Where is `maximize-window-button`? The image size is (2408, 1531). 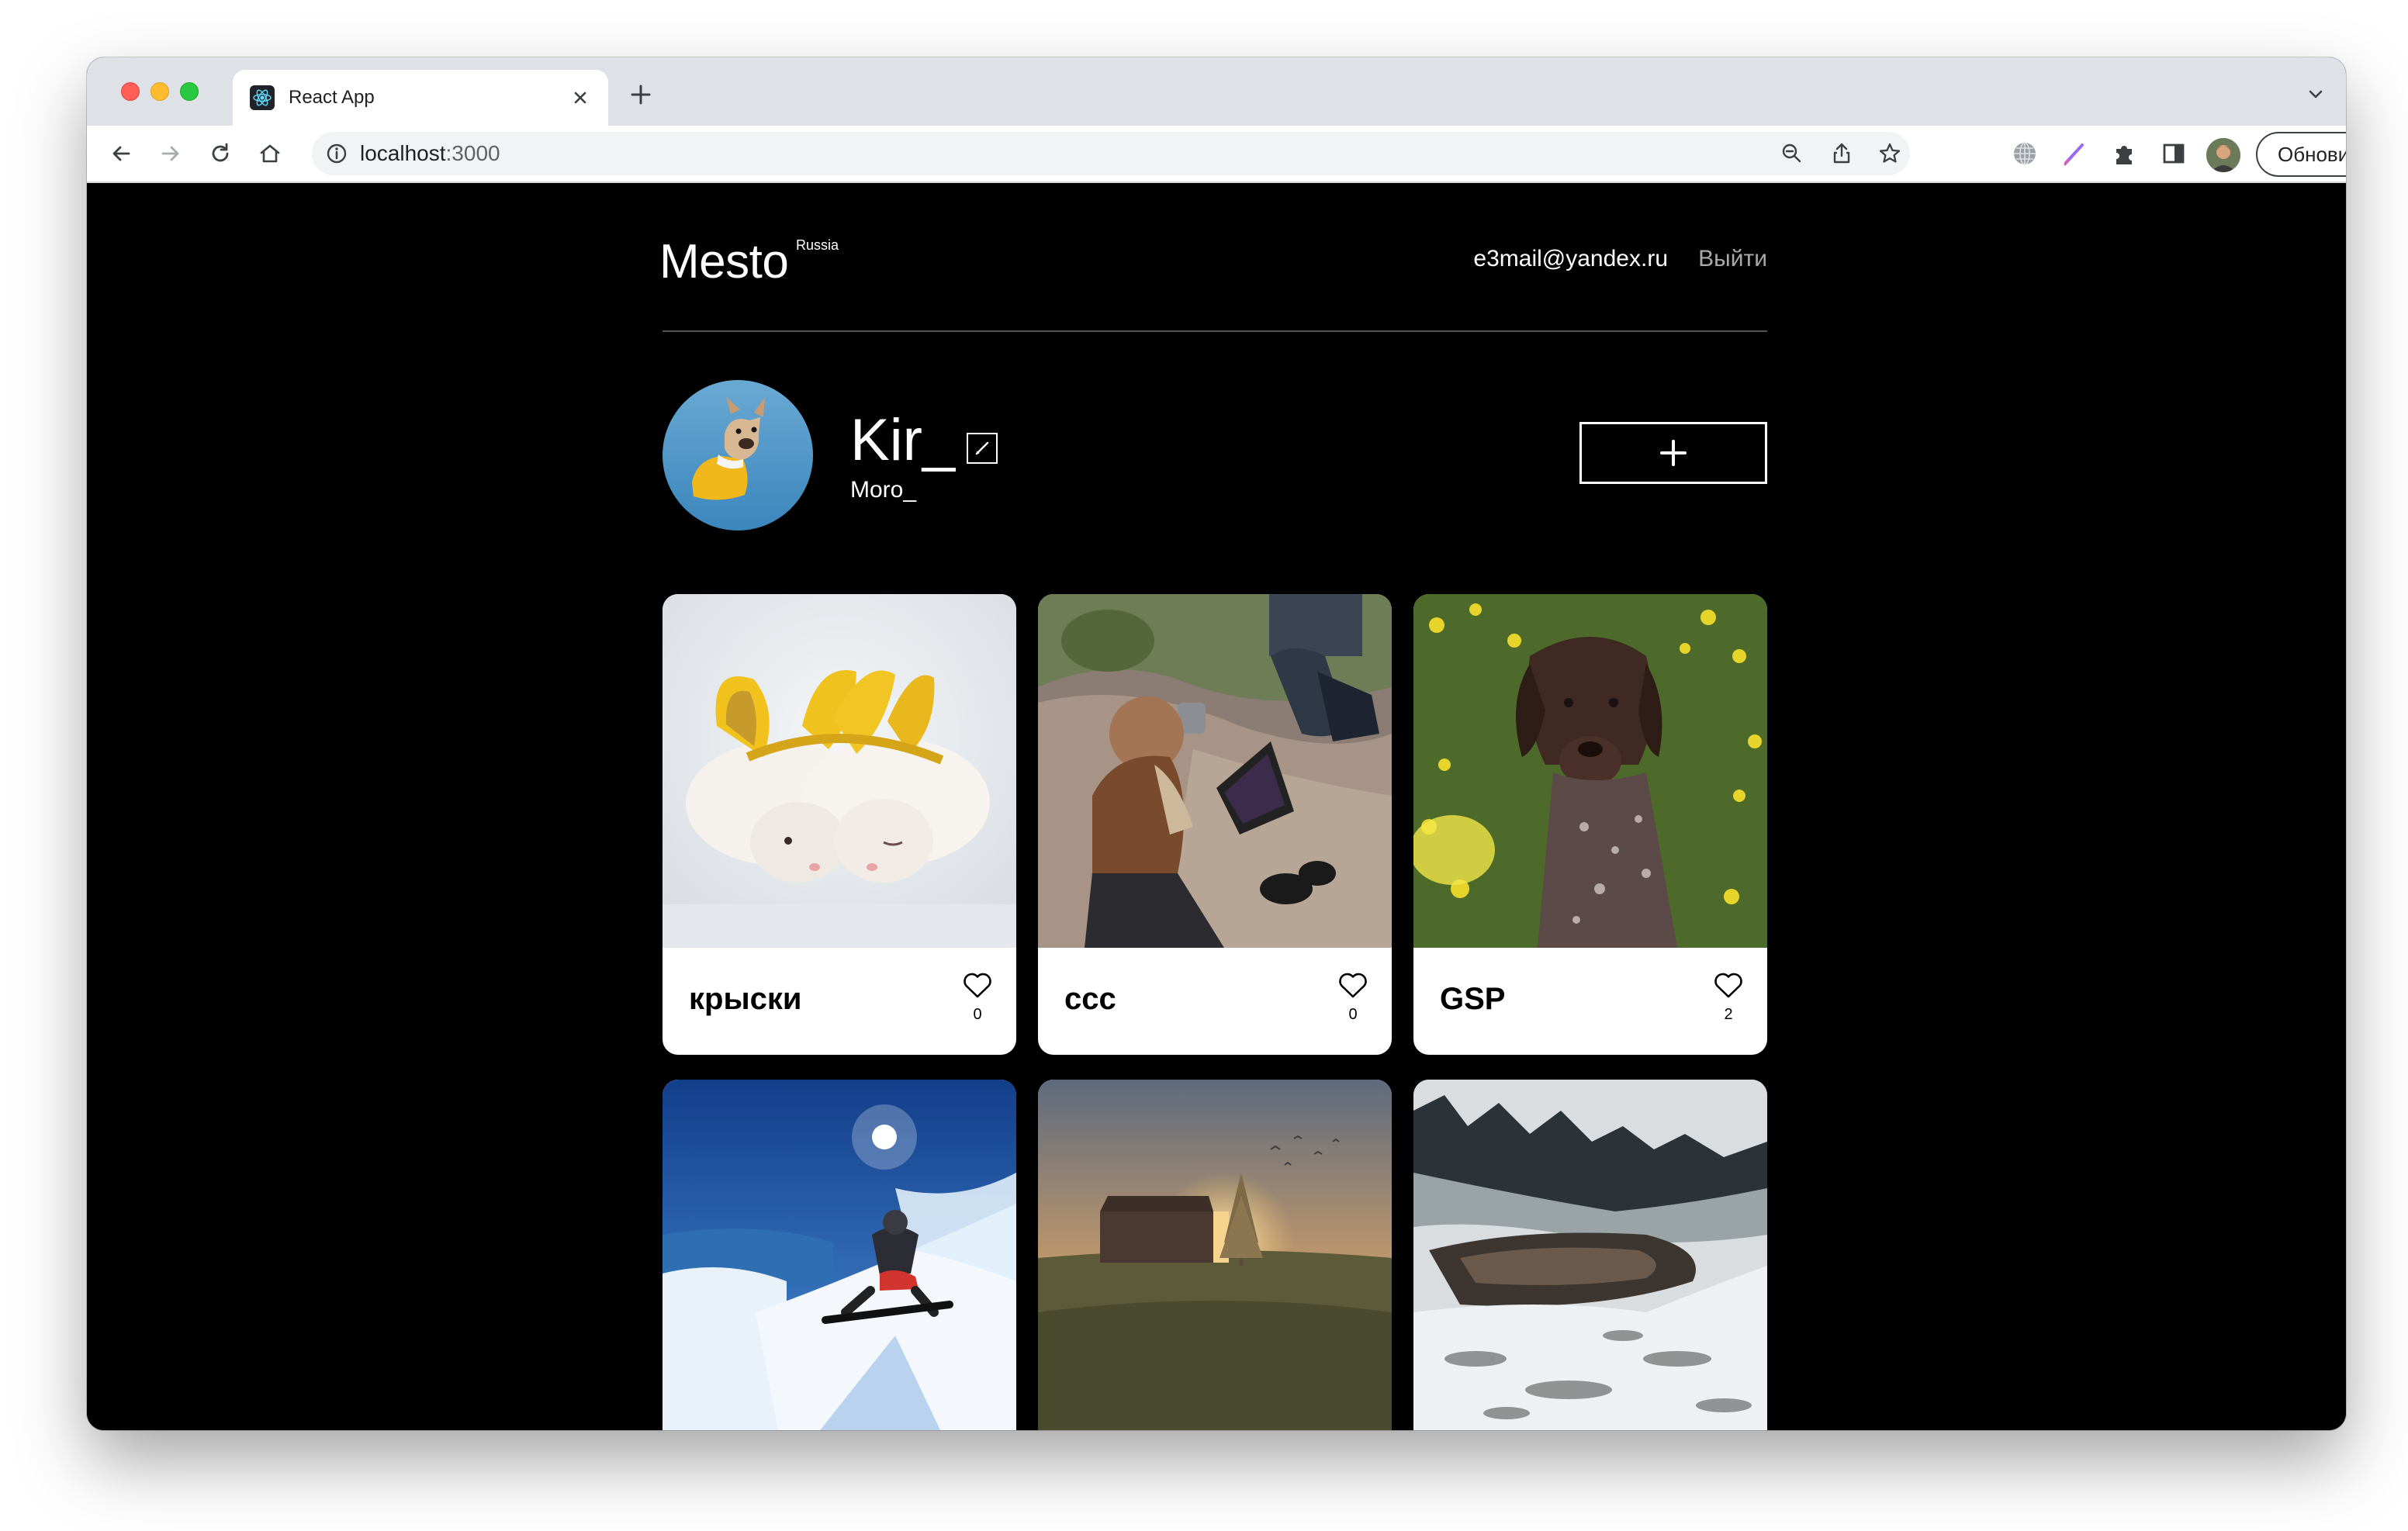
maximize-window-button is located at coordinates (189, 91).